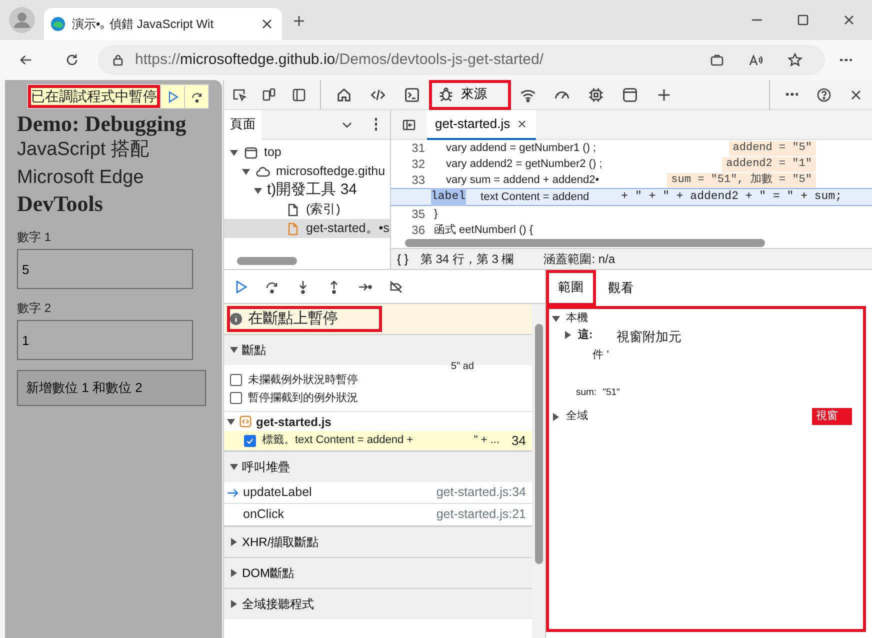  Describe the element at coordinates (378, 493) in the screenshot. I see `call-frame: updateLabel get-started.js:34` at that location.